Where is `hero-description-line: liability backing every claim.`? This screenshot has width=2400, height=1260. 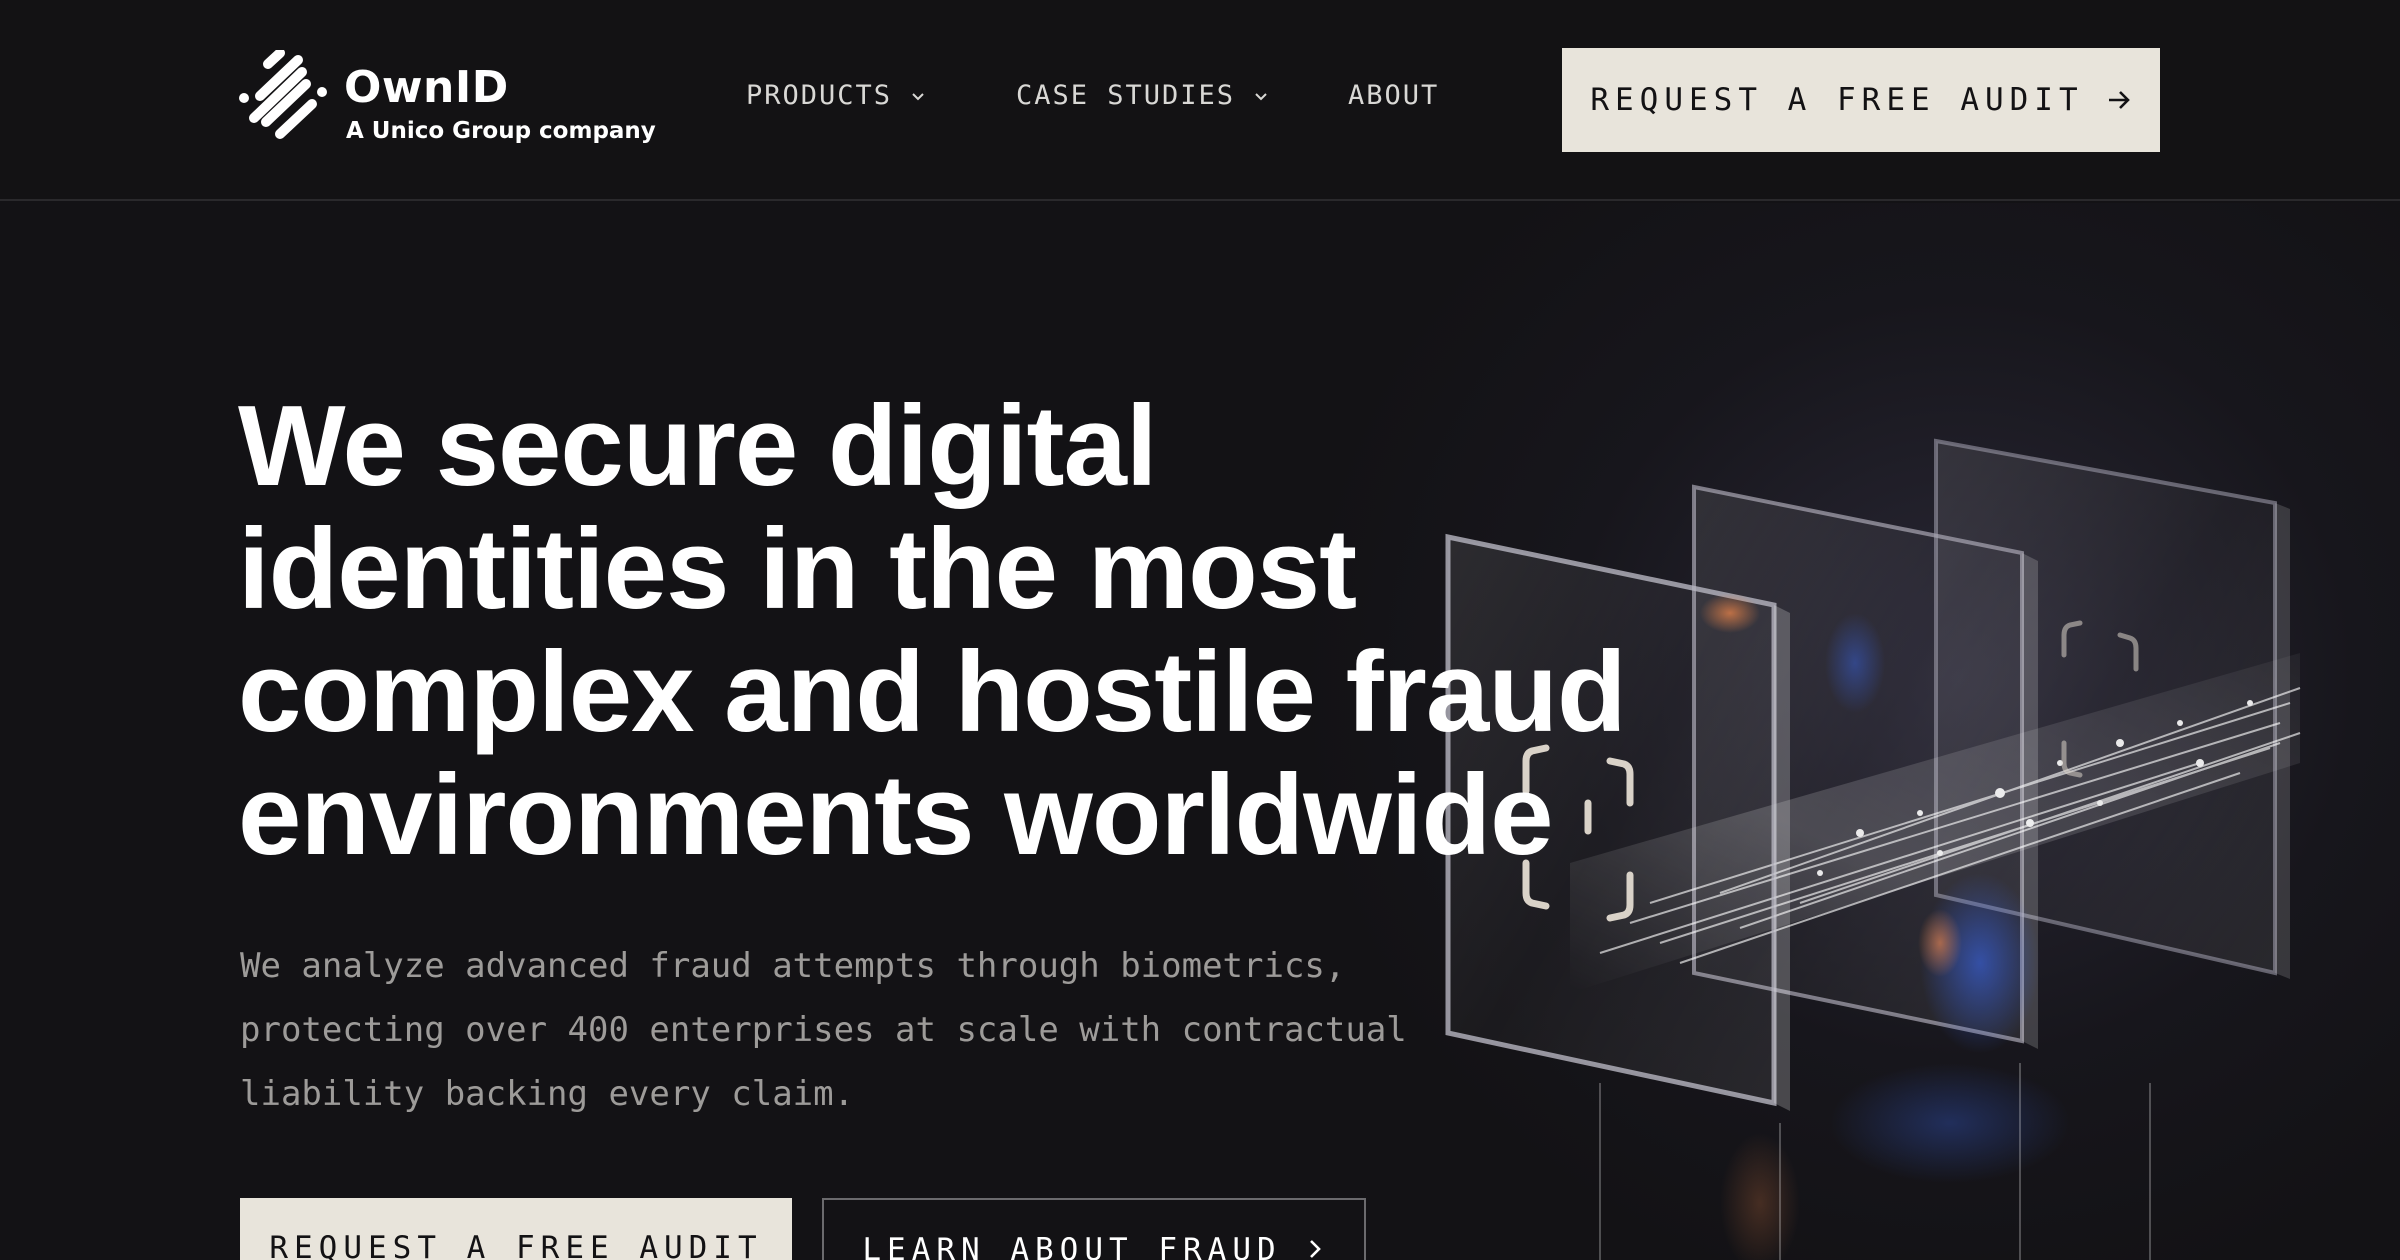
hero-description-line: liability backing every claim. is located at coordinates (547, 1094).